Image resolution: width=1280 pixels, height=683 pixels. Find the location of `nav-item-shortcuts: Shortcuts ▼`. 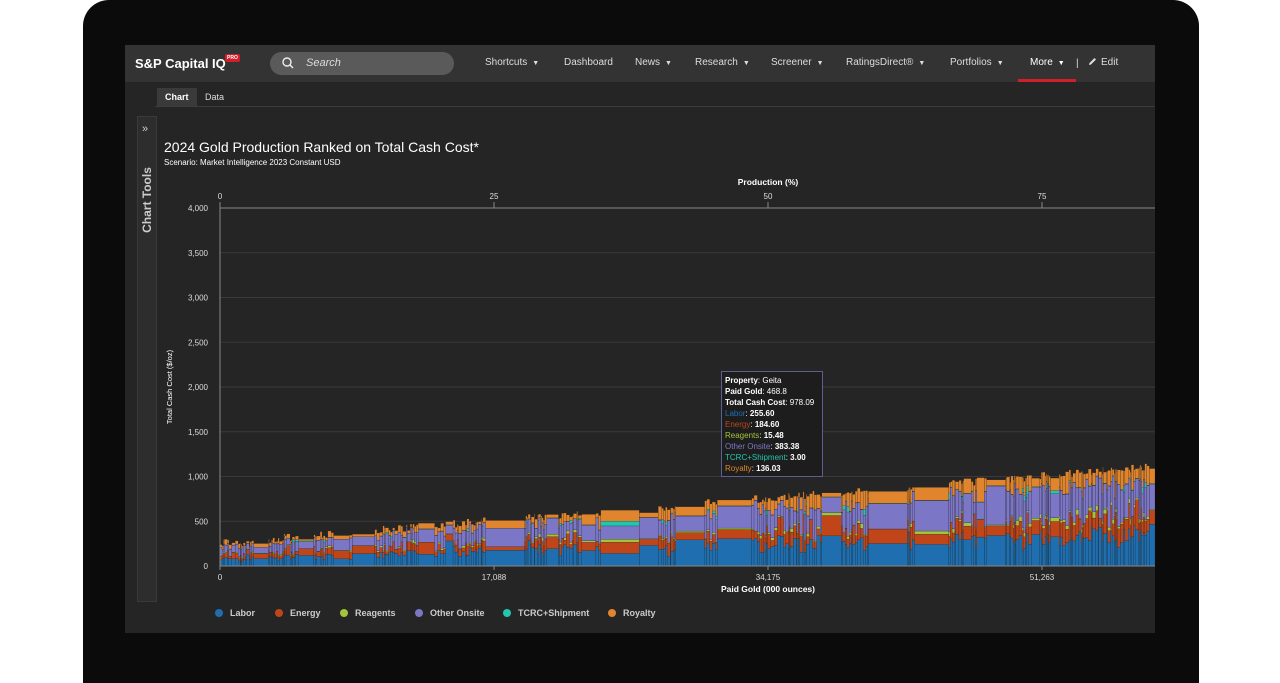

nav-item-shortcuts: Shortcuts ▼ is located at coordinates (512, 62).